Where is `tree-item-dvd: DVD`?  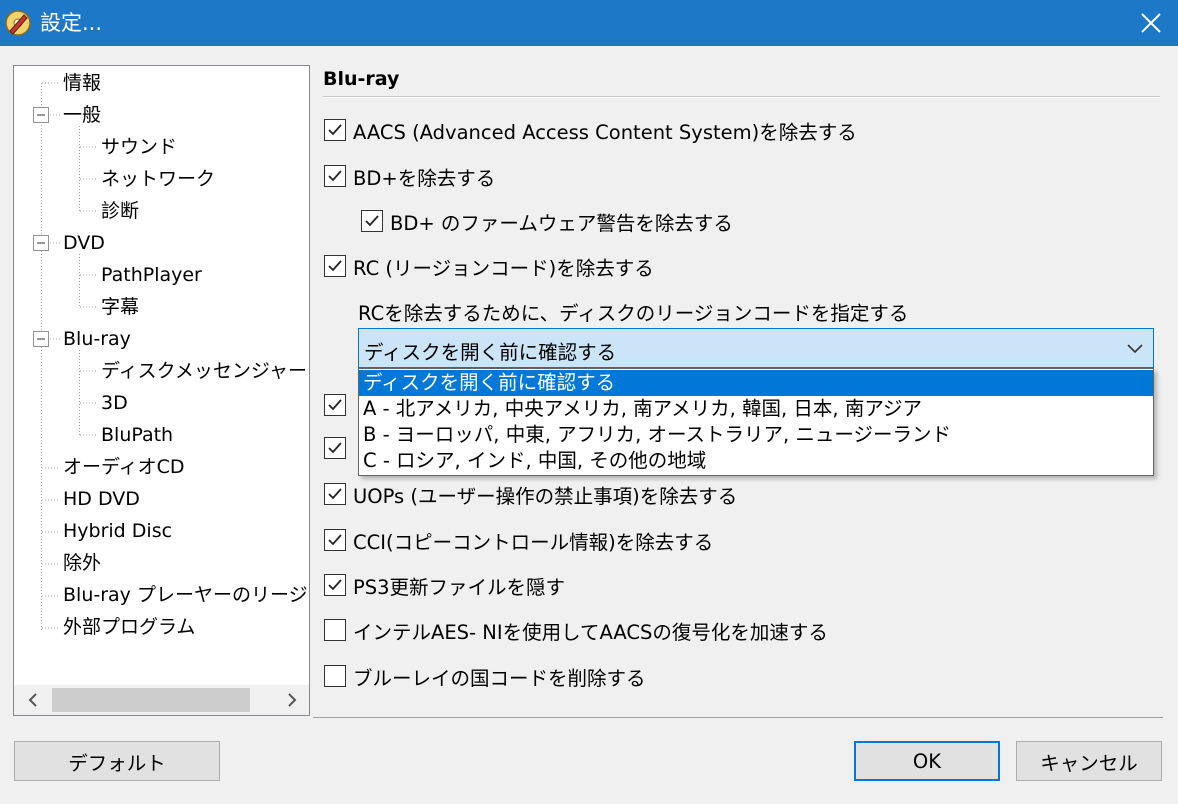 tree-item-dvd: DVD is located at coordinates (84, 243).